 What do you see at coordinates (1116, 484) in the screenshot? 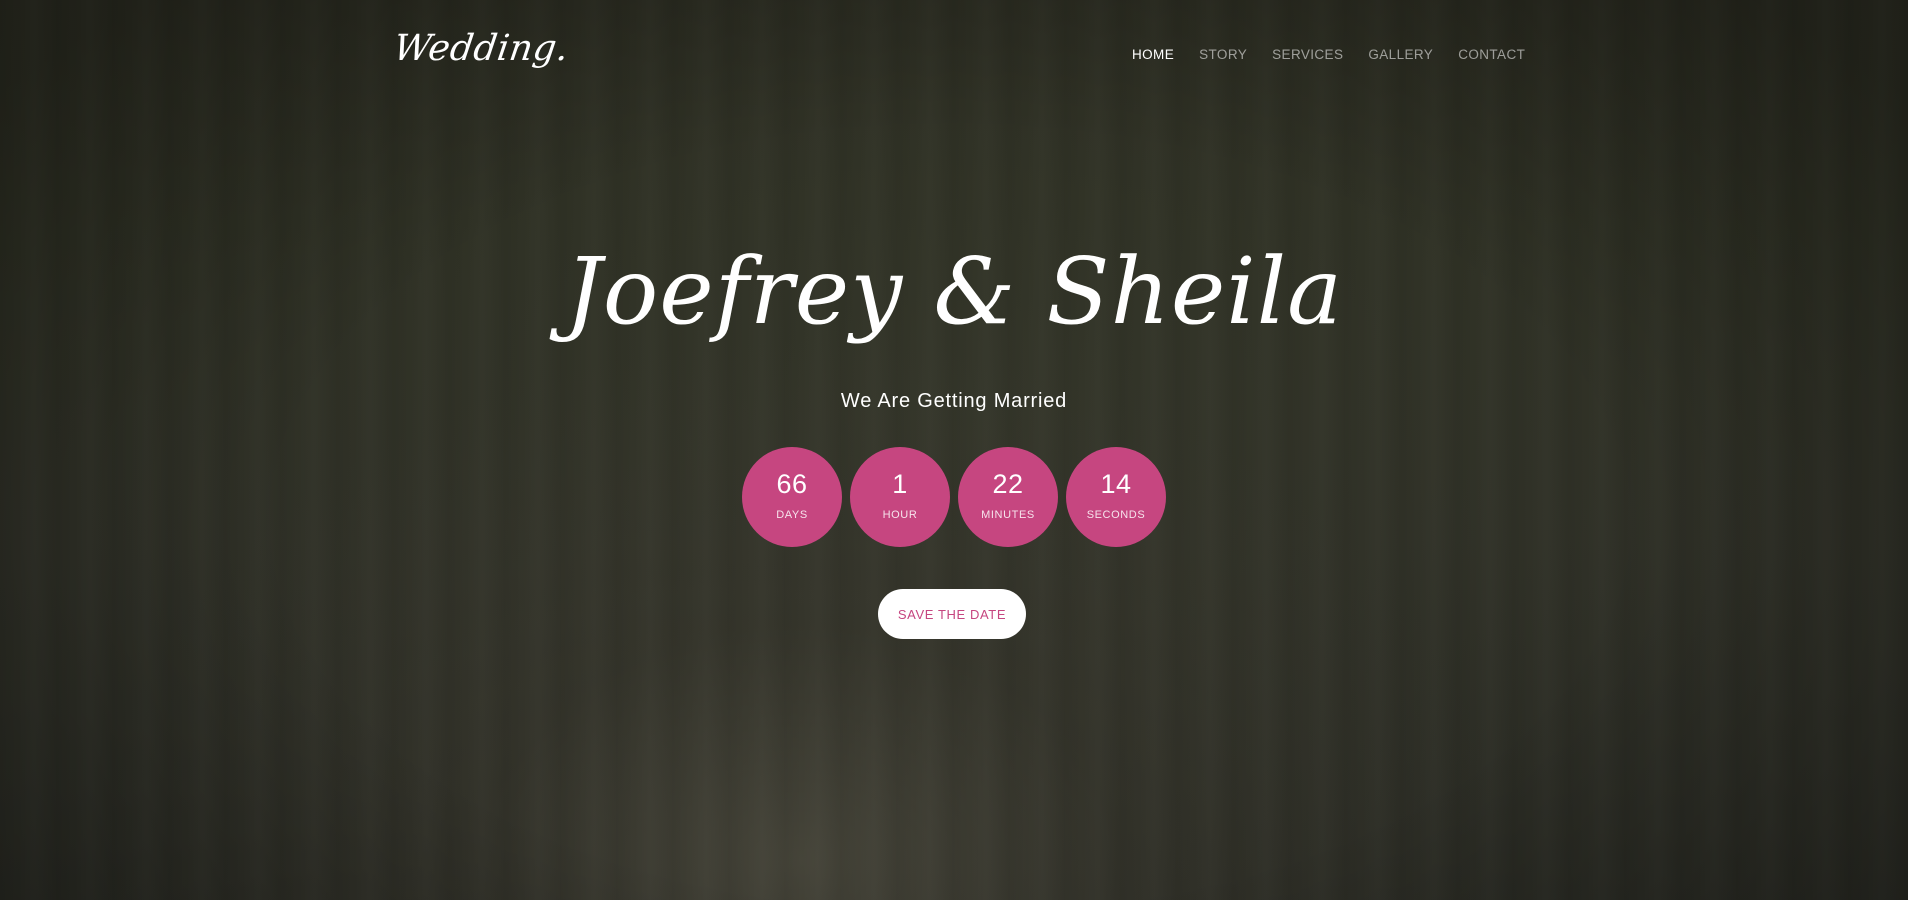
I see `countdown-seconds-value: 14` at bounding box center [1116, 484].